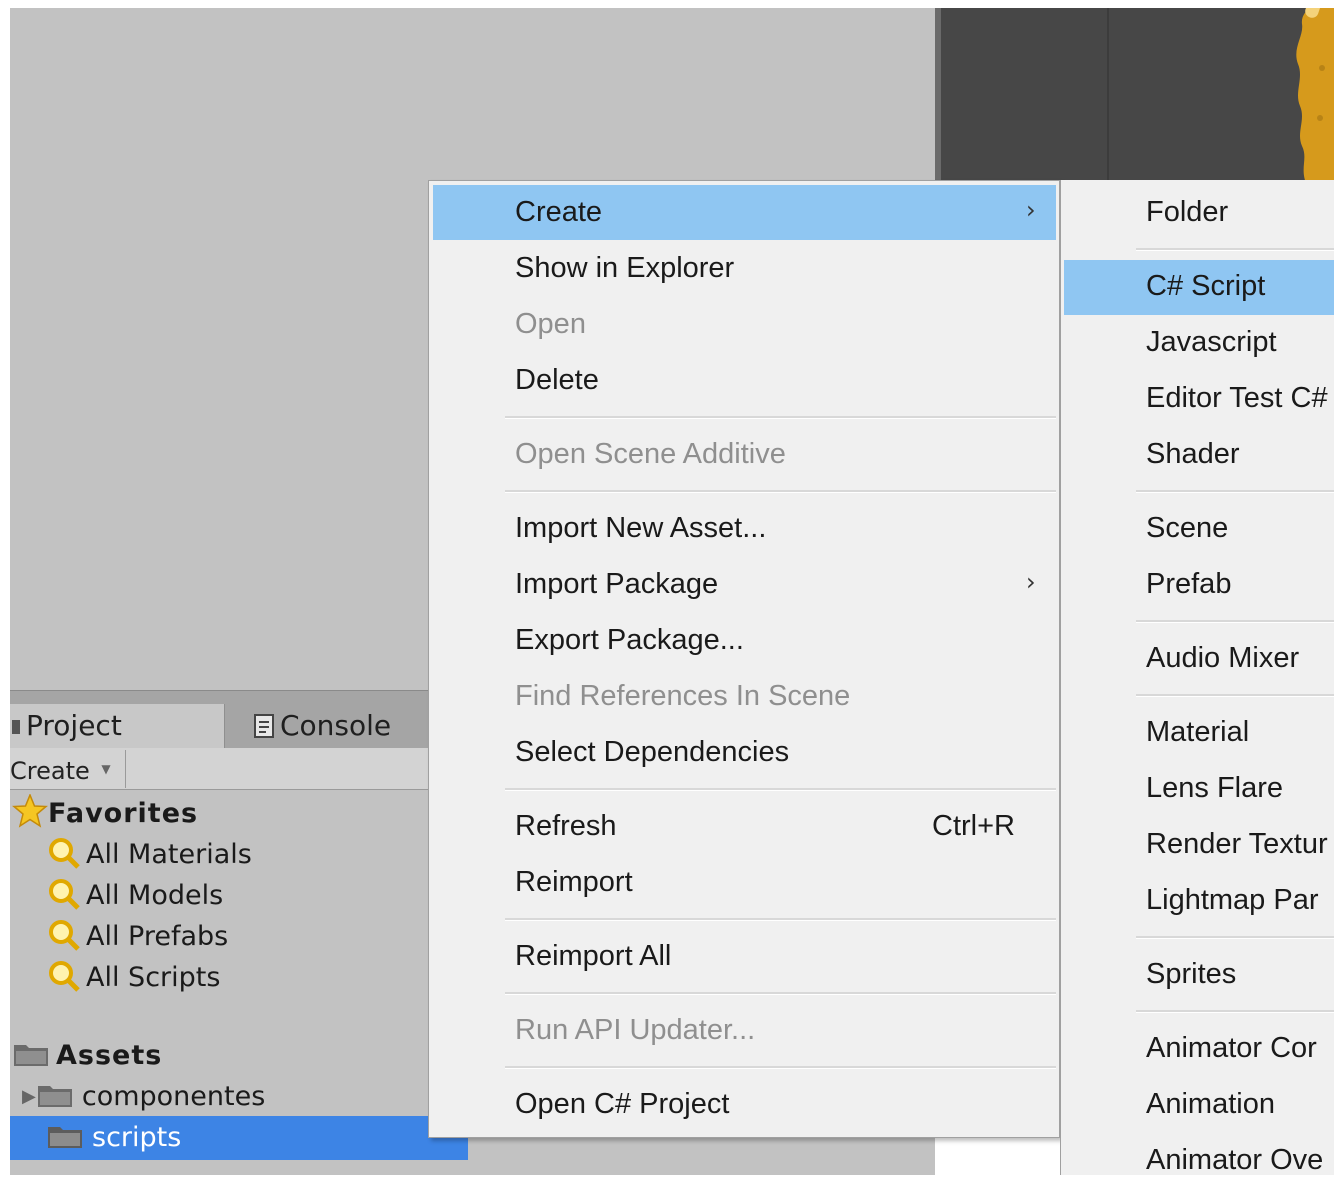 The height and width of the screenshot is (1180, 1334). What do you see at coordinates (557, 380) in the screenshot?
I see `menu-item-delete: Delete` at bounding box center [557, 380].